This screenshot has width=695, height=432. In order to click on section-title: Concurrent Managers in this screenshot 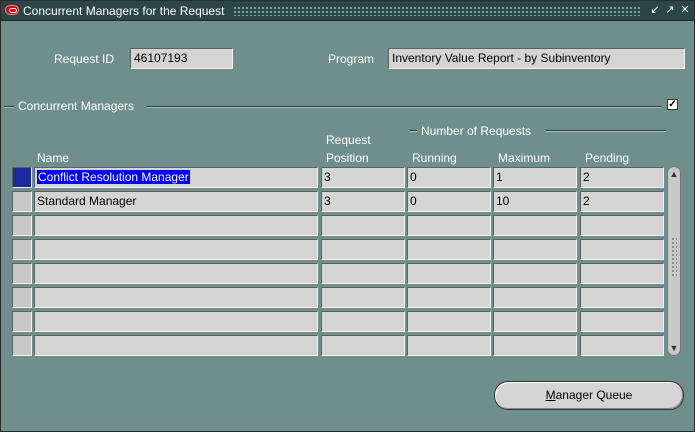, I will do `click(76, 106)`.